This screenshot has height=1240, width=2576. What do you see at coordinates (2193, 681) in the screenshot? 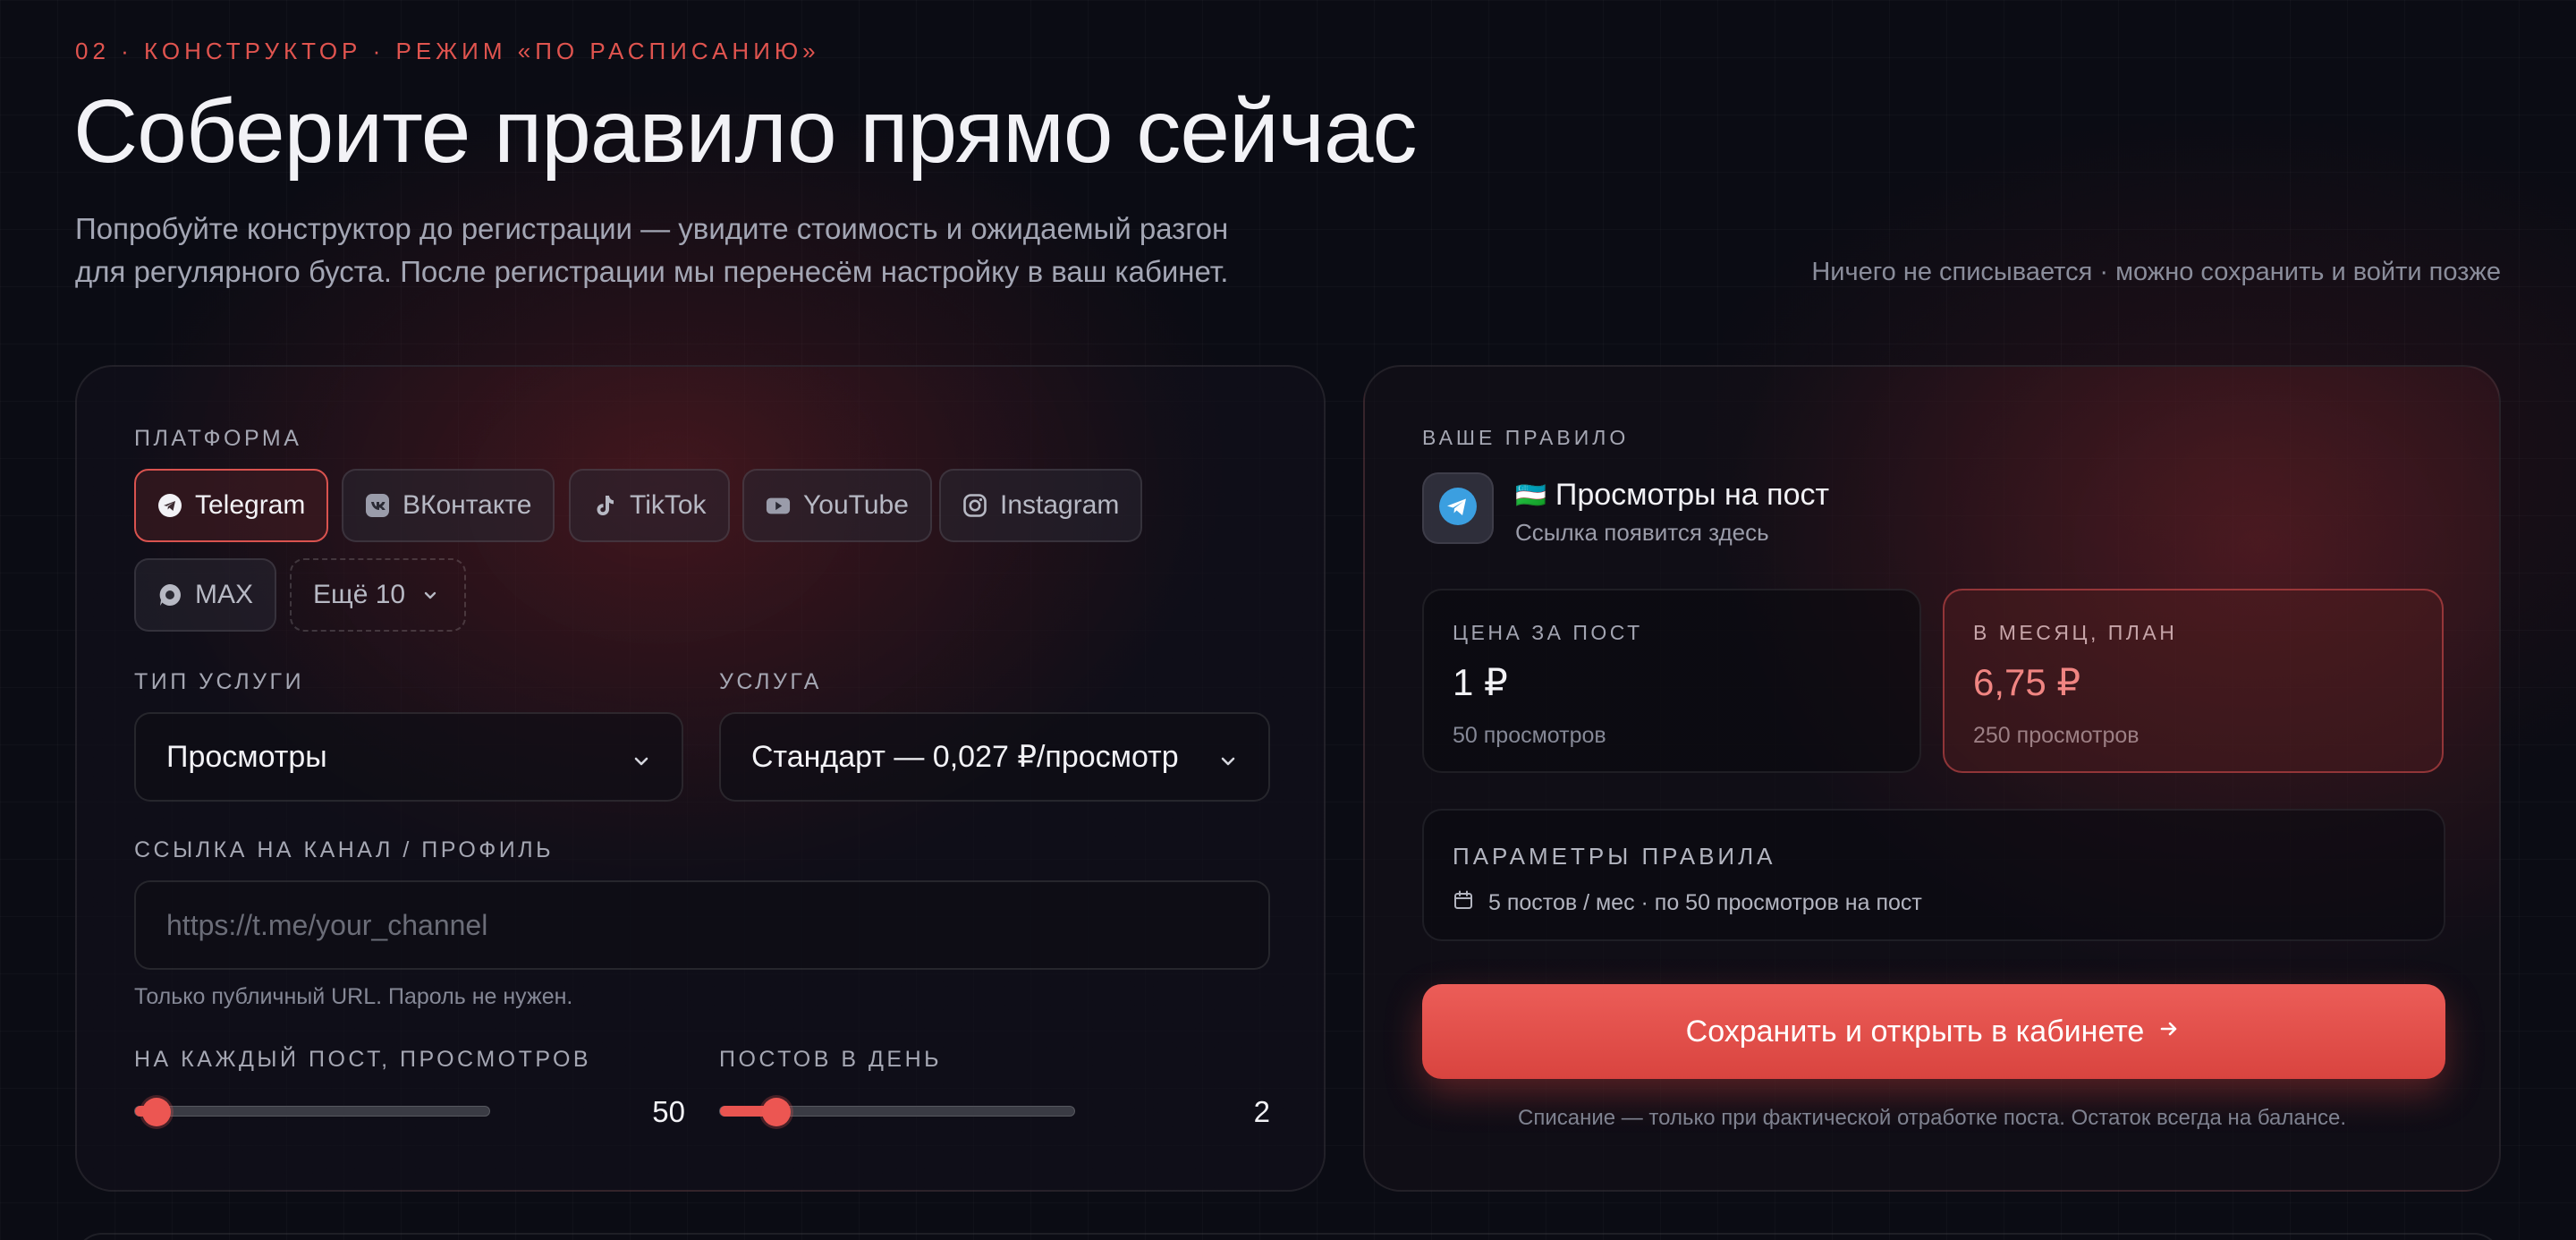
I see `monthly-plan-card: В МЕСЯЦ, ПЛАН 6,75 ₽ 250 просмотров` at bounding box center [2193, 681].